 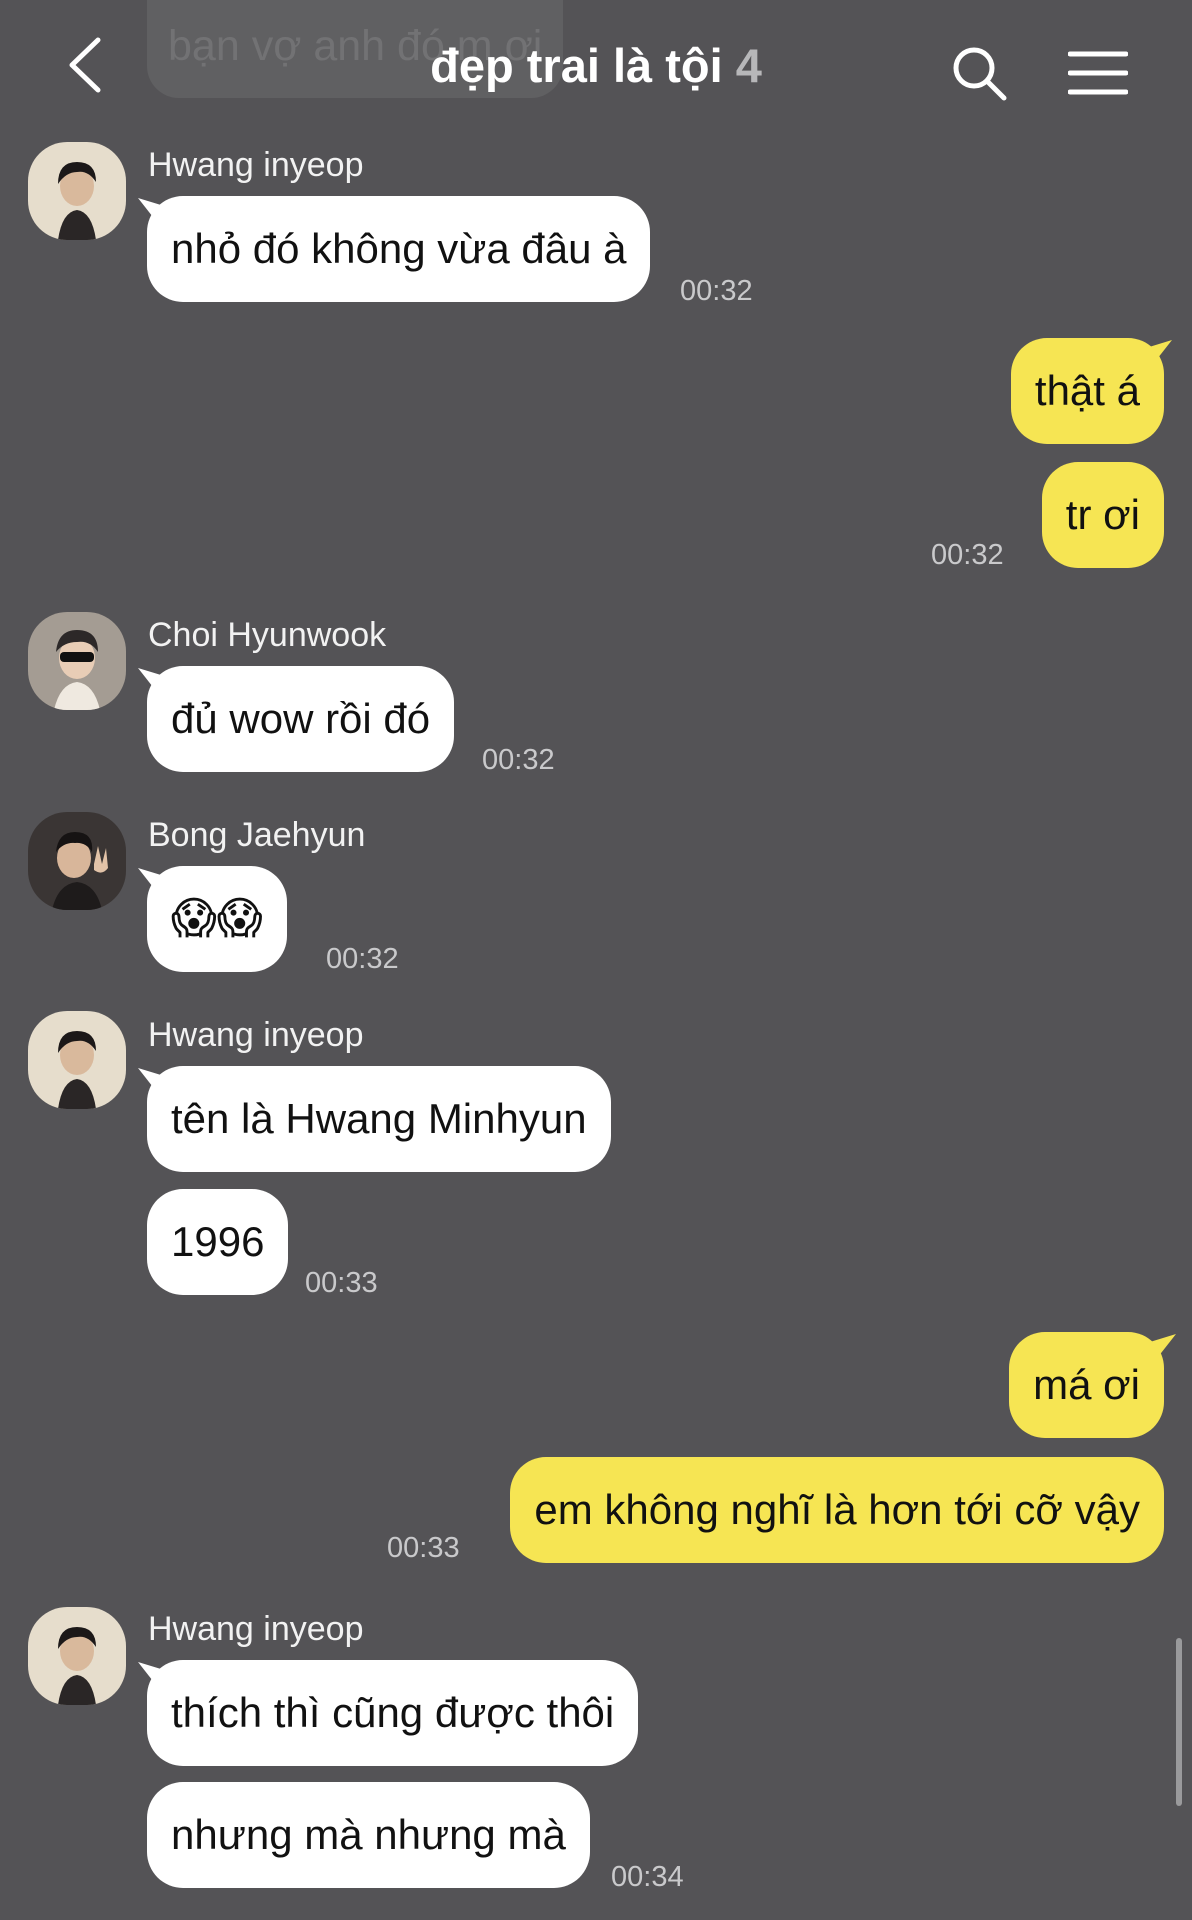 What do you see at coordinates (1102, 515) in the screenshot?
I see `message-bubble: tr ơi` at bounding box center [1102, 515].